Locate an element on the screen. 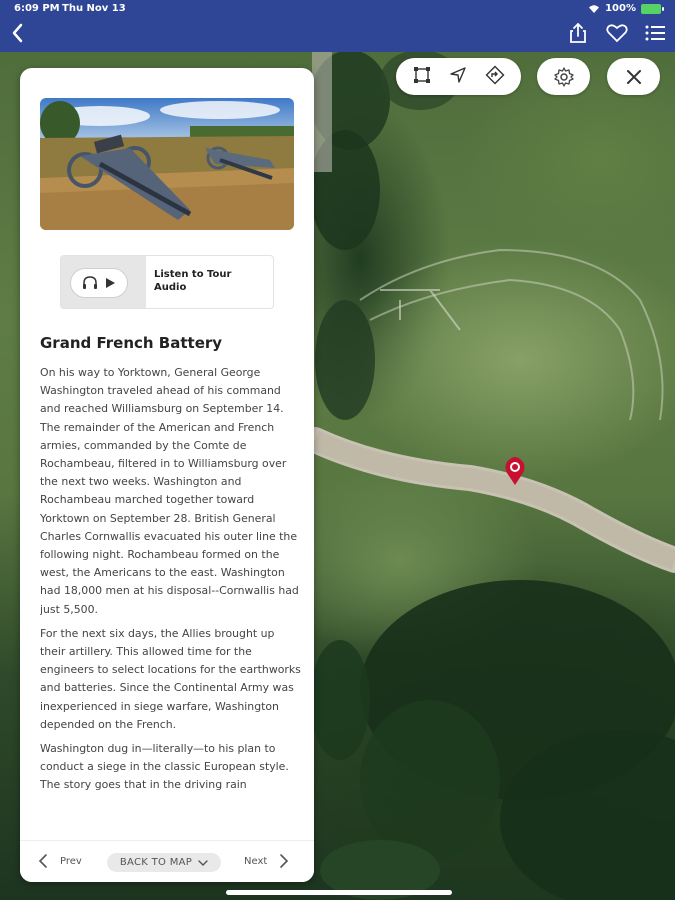 This screenshot has height=900, width=675. map-tools-group is located at coordinates (458, 76).